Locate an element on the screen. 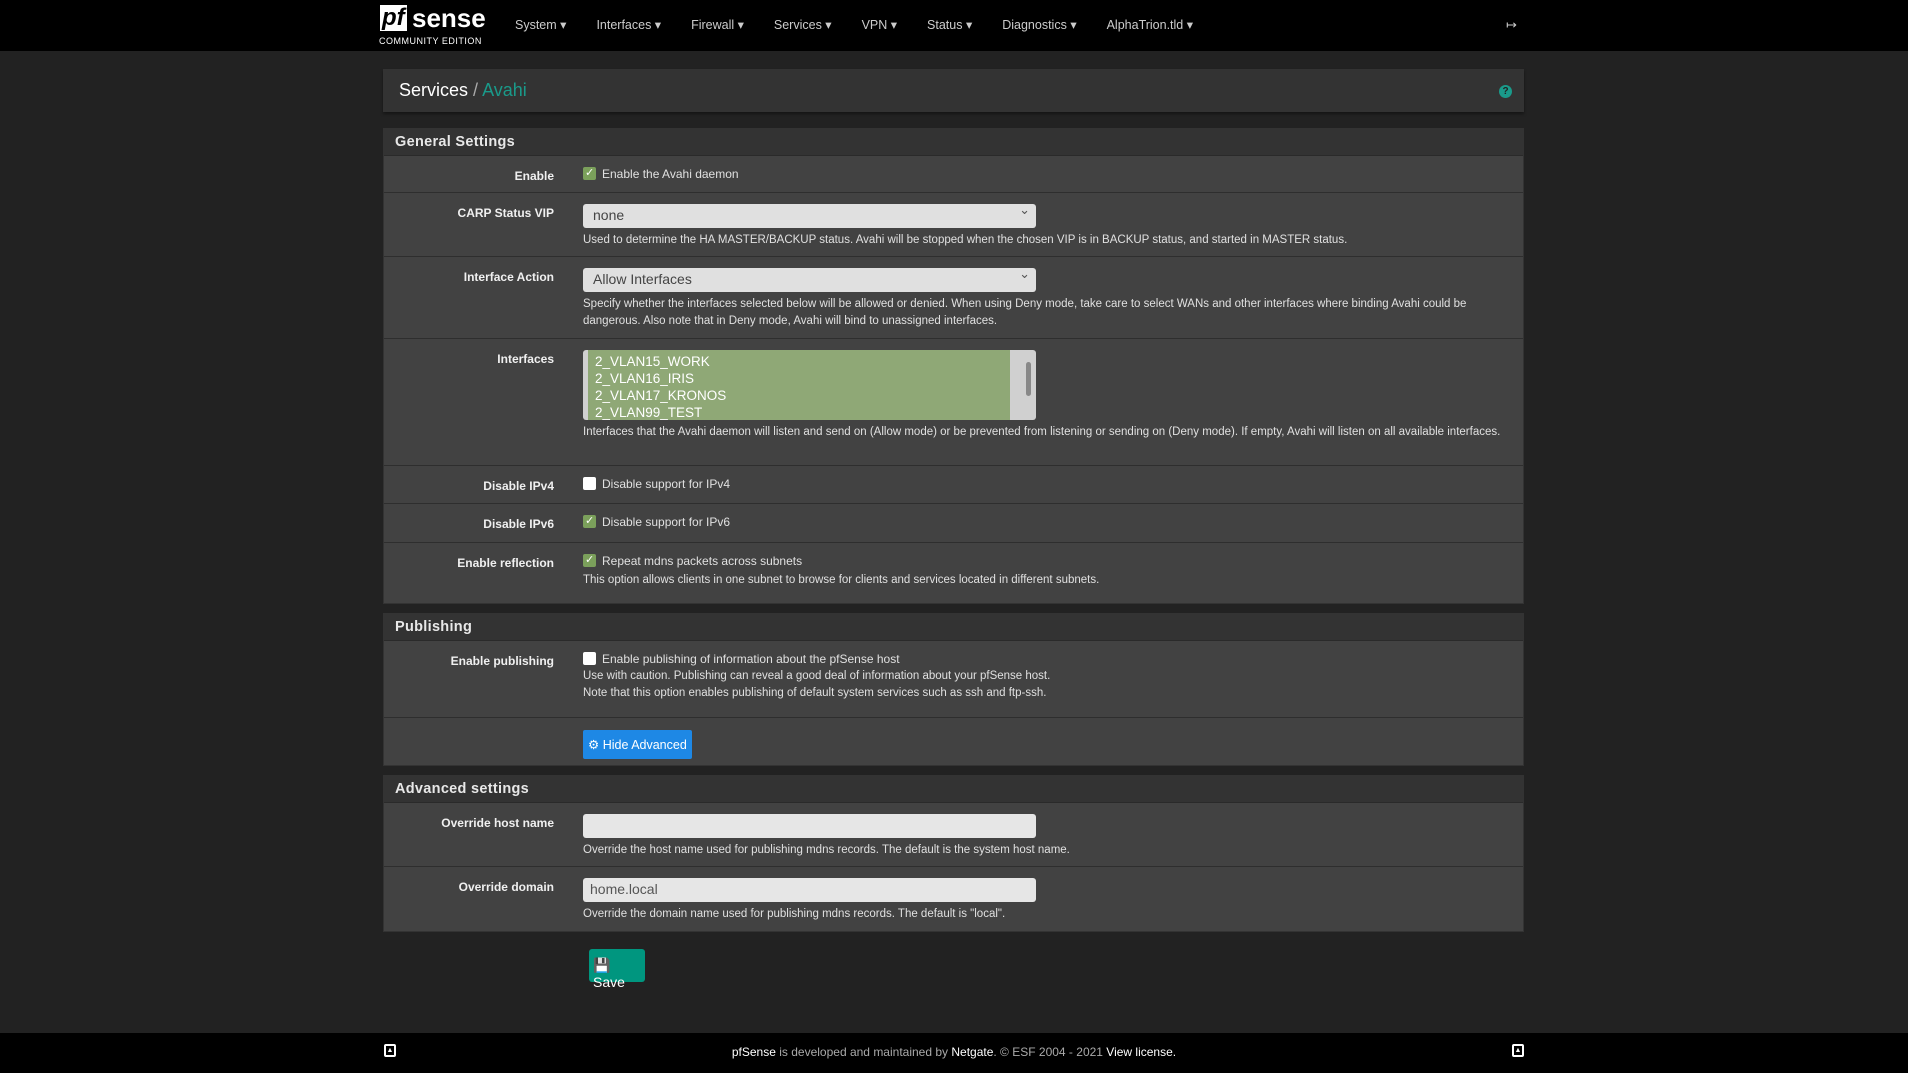 The width and height of the screenshot is (1908, 1073). menu-status: Status is located at coordinates (949, 24).